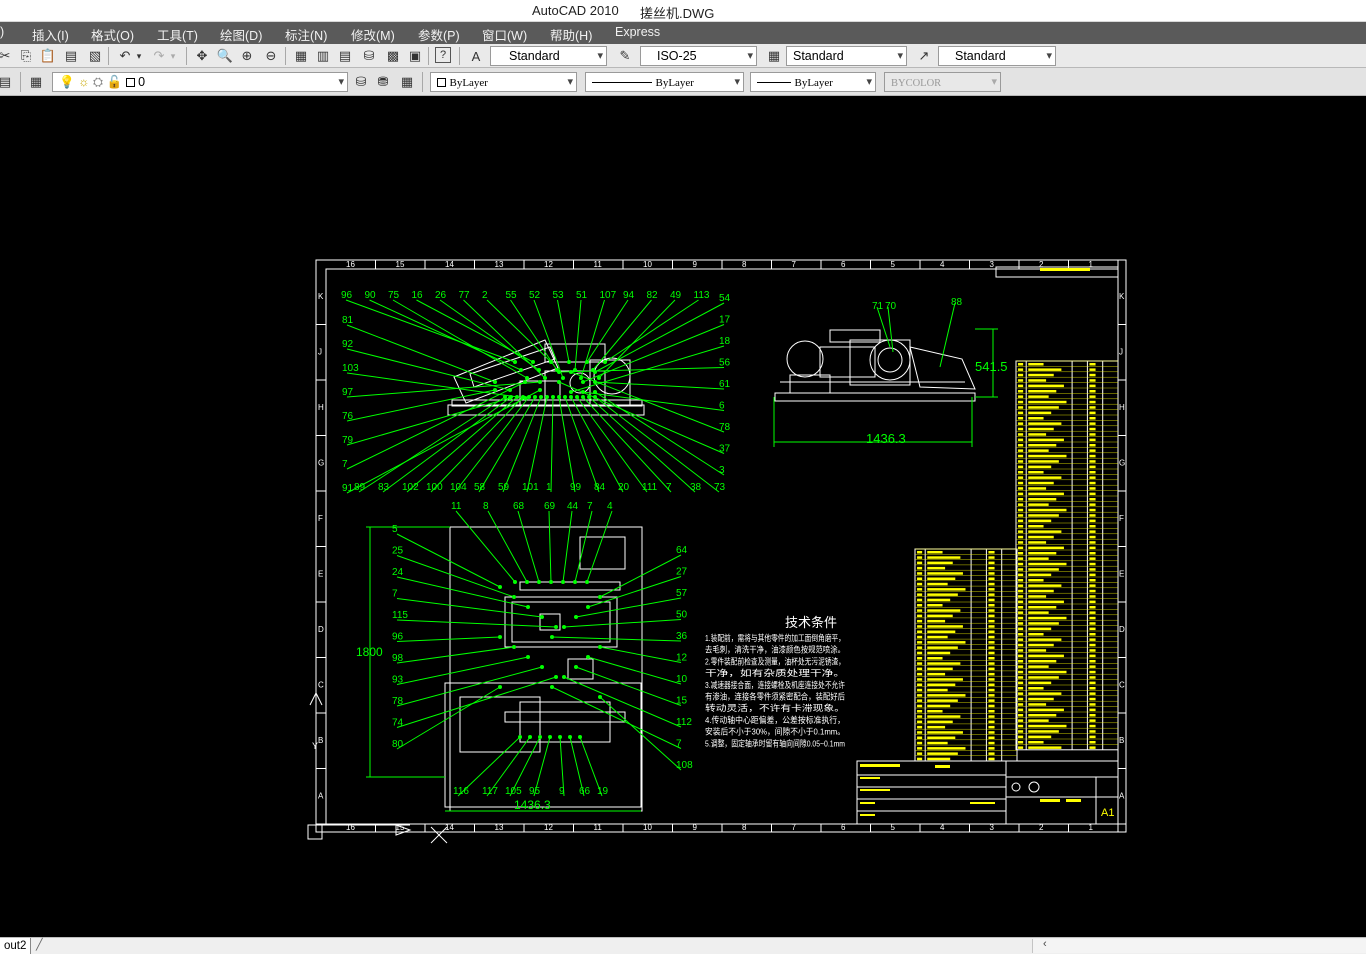  I want to click on pan-icon: ✥, so click(202, 56).